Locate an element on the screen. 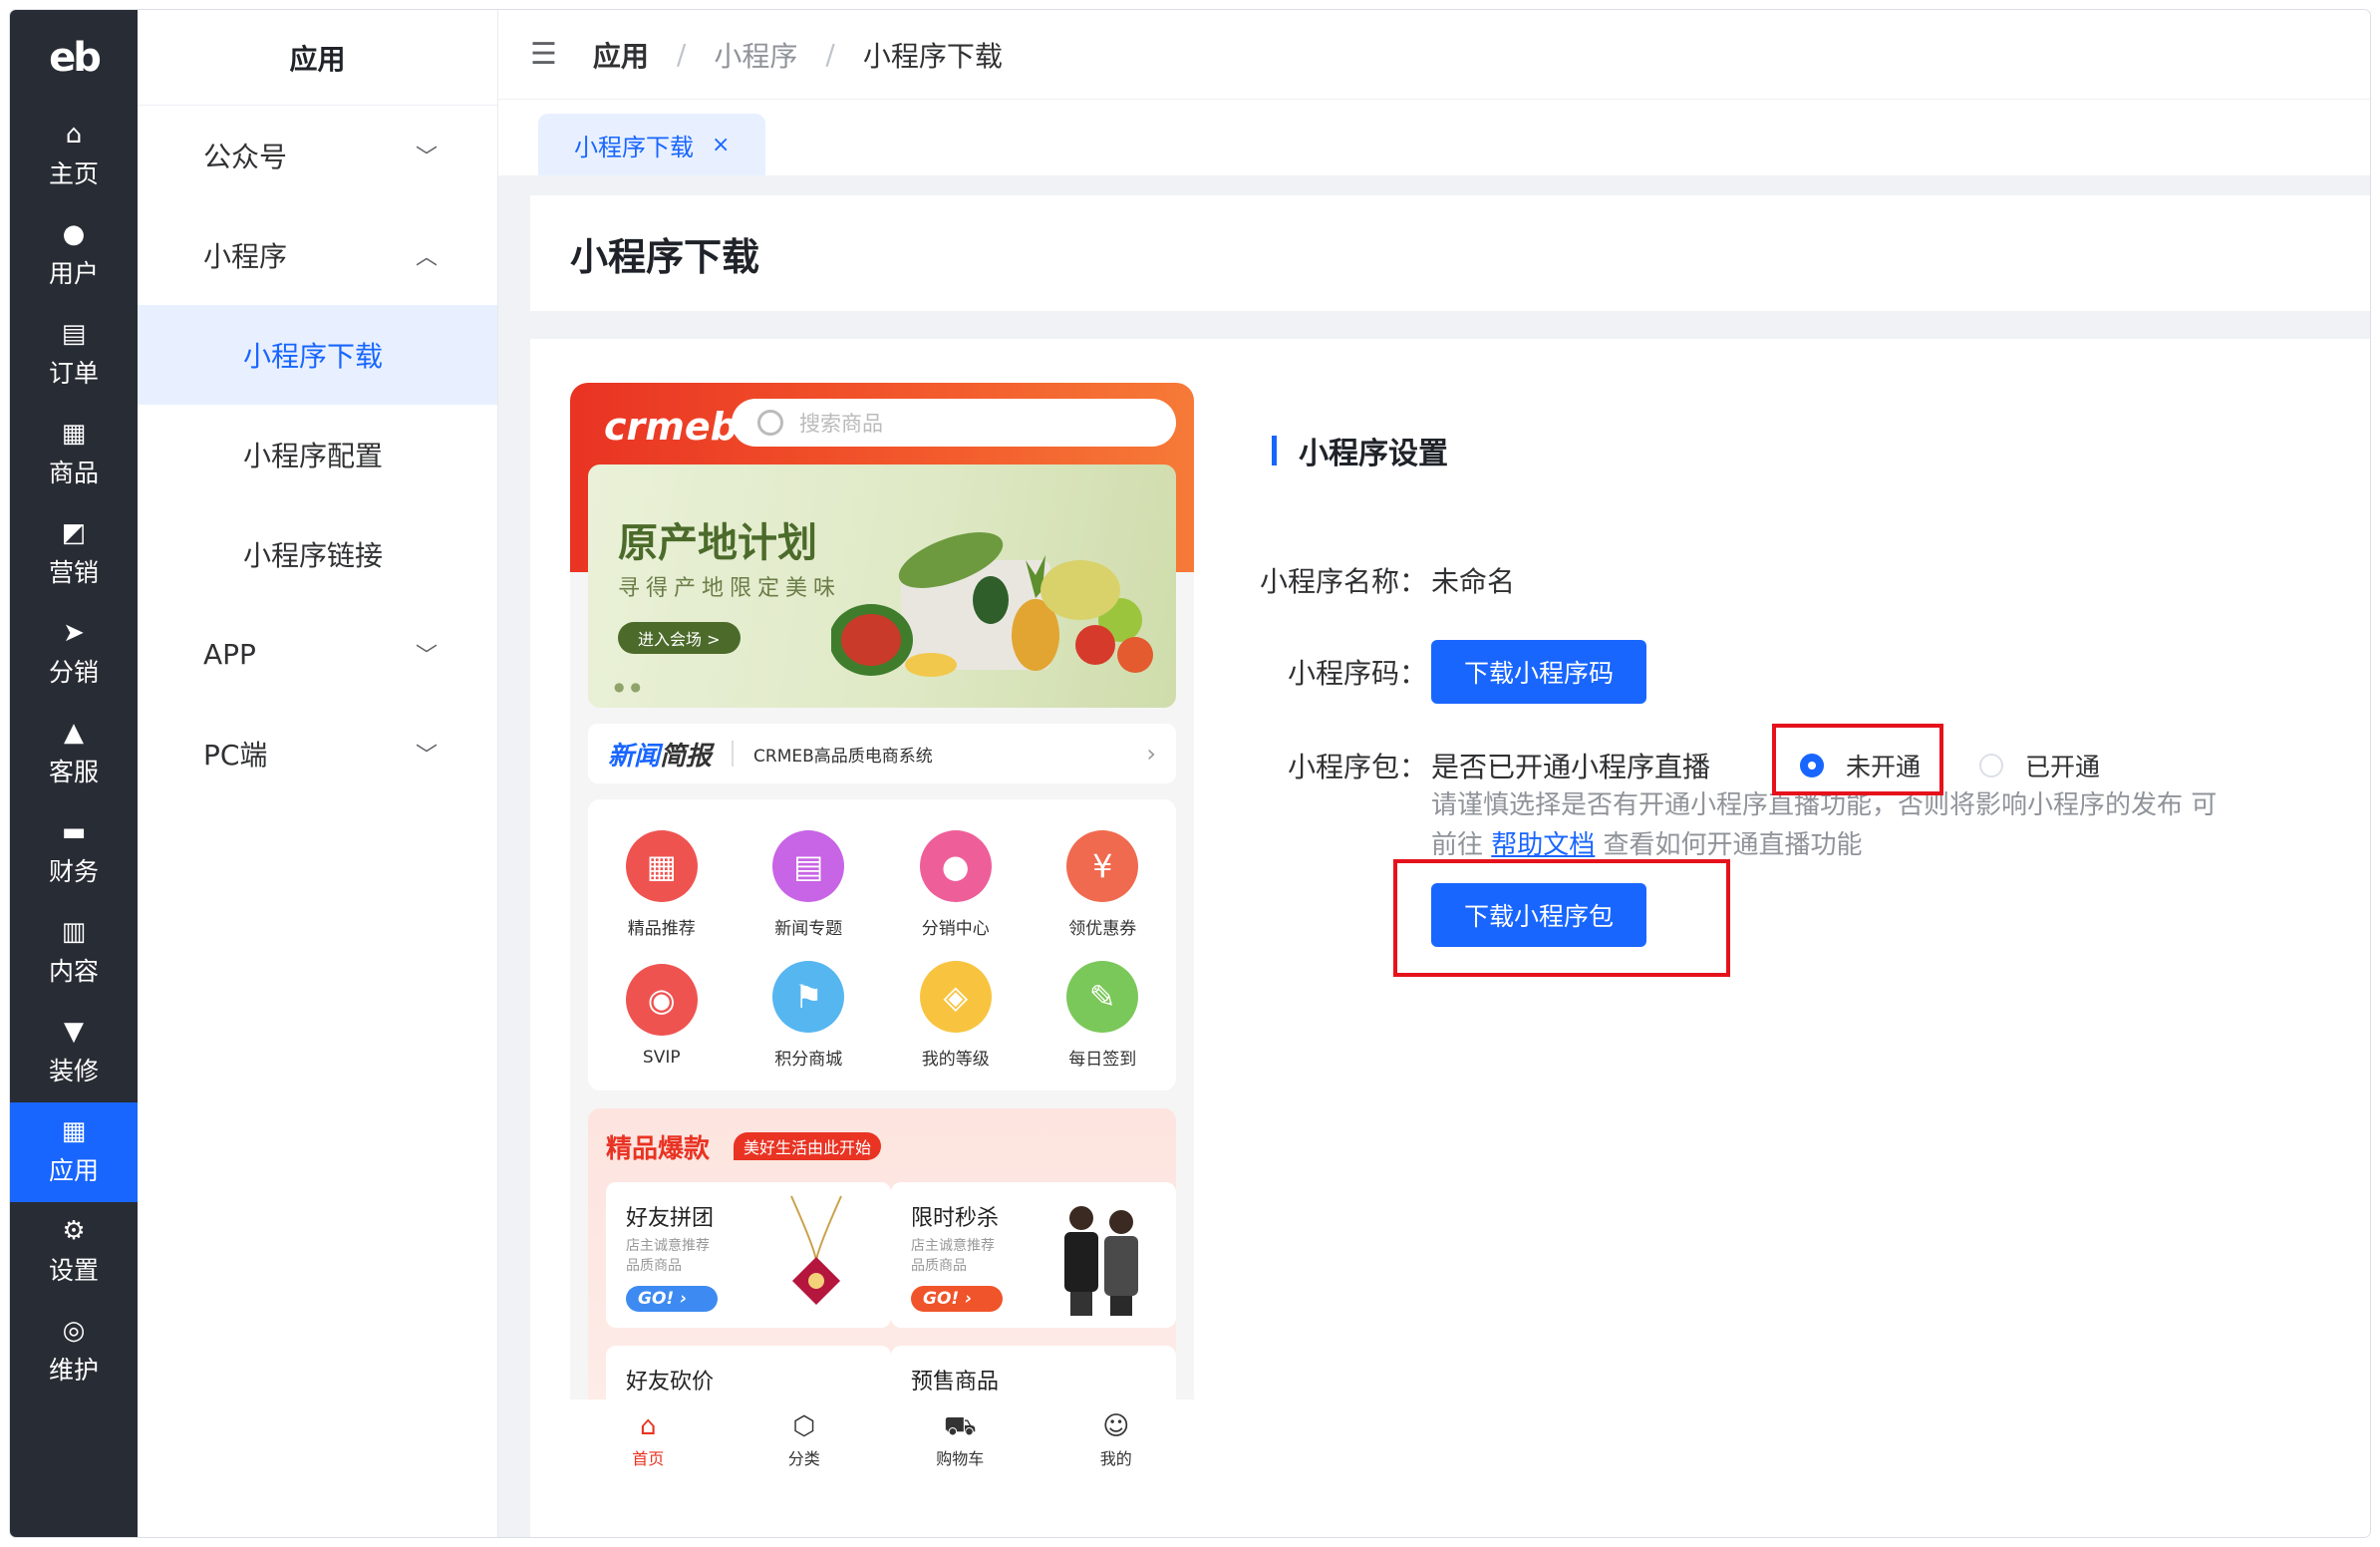 The width and height of the screenshot is (2380, 1547). menu-item-miniprogram-config: 小程序配置 is located at coordinates (317, 454).